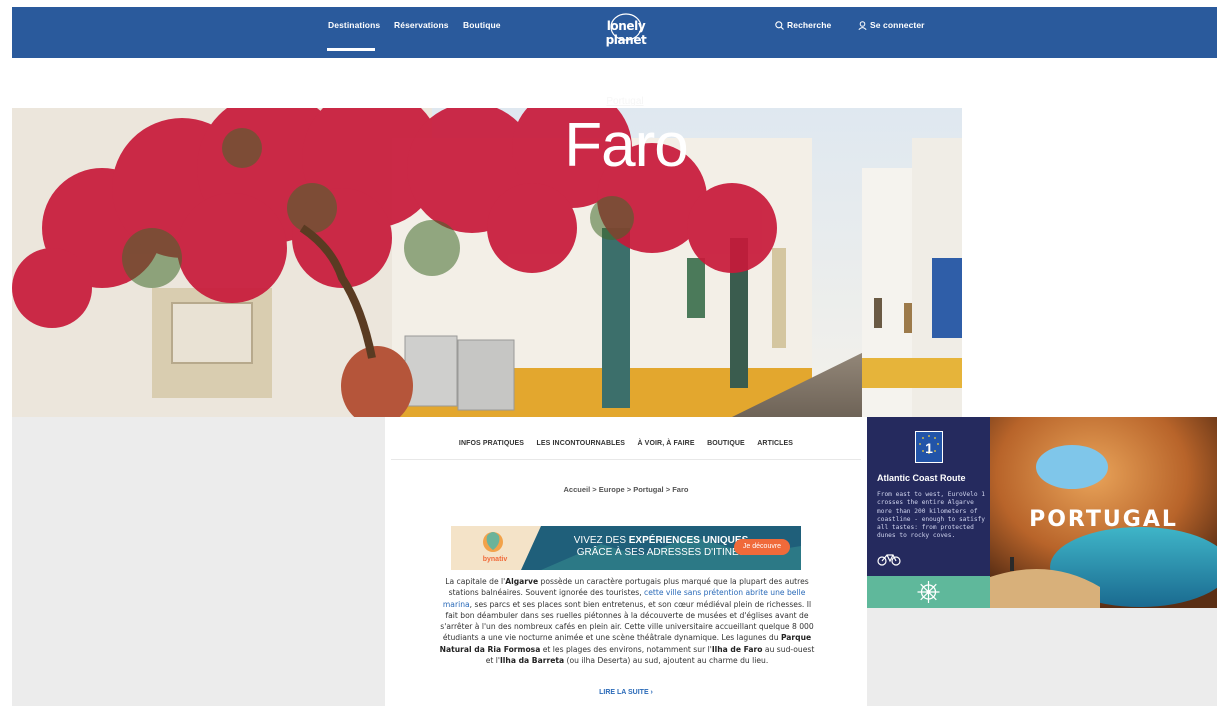  What do you see at coordinates (626, 145) in the screenshot?
I see `page-title: Faro` at bounding box center [626, 145].